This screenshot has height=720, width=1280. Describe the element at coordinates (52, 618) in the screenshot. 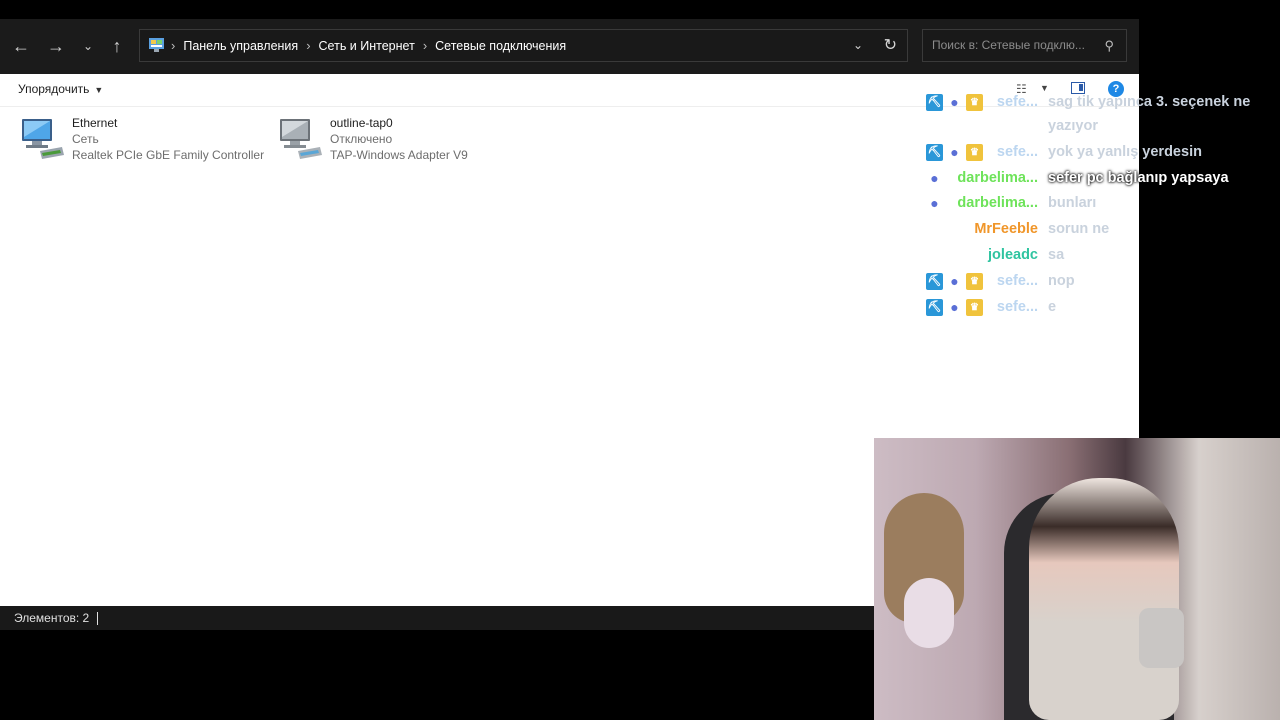

I see `item-count: Элементов: 2` at that location.